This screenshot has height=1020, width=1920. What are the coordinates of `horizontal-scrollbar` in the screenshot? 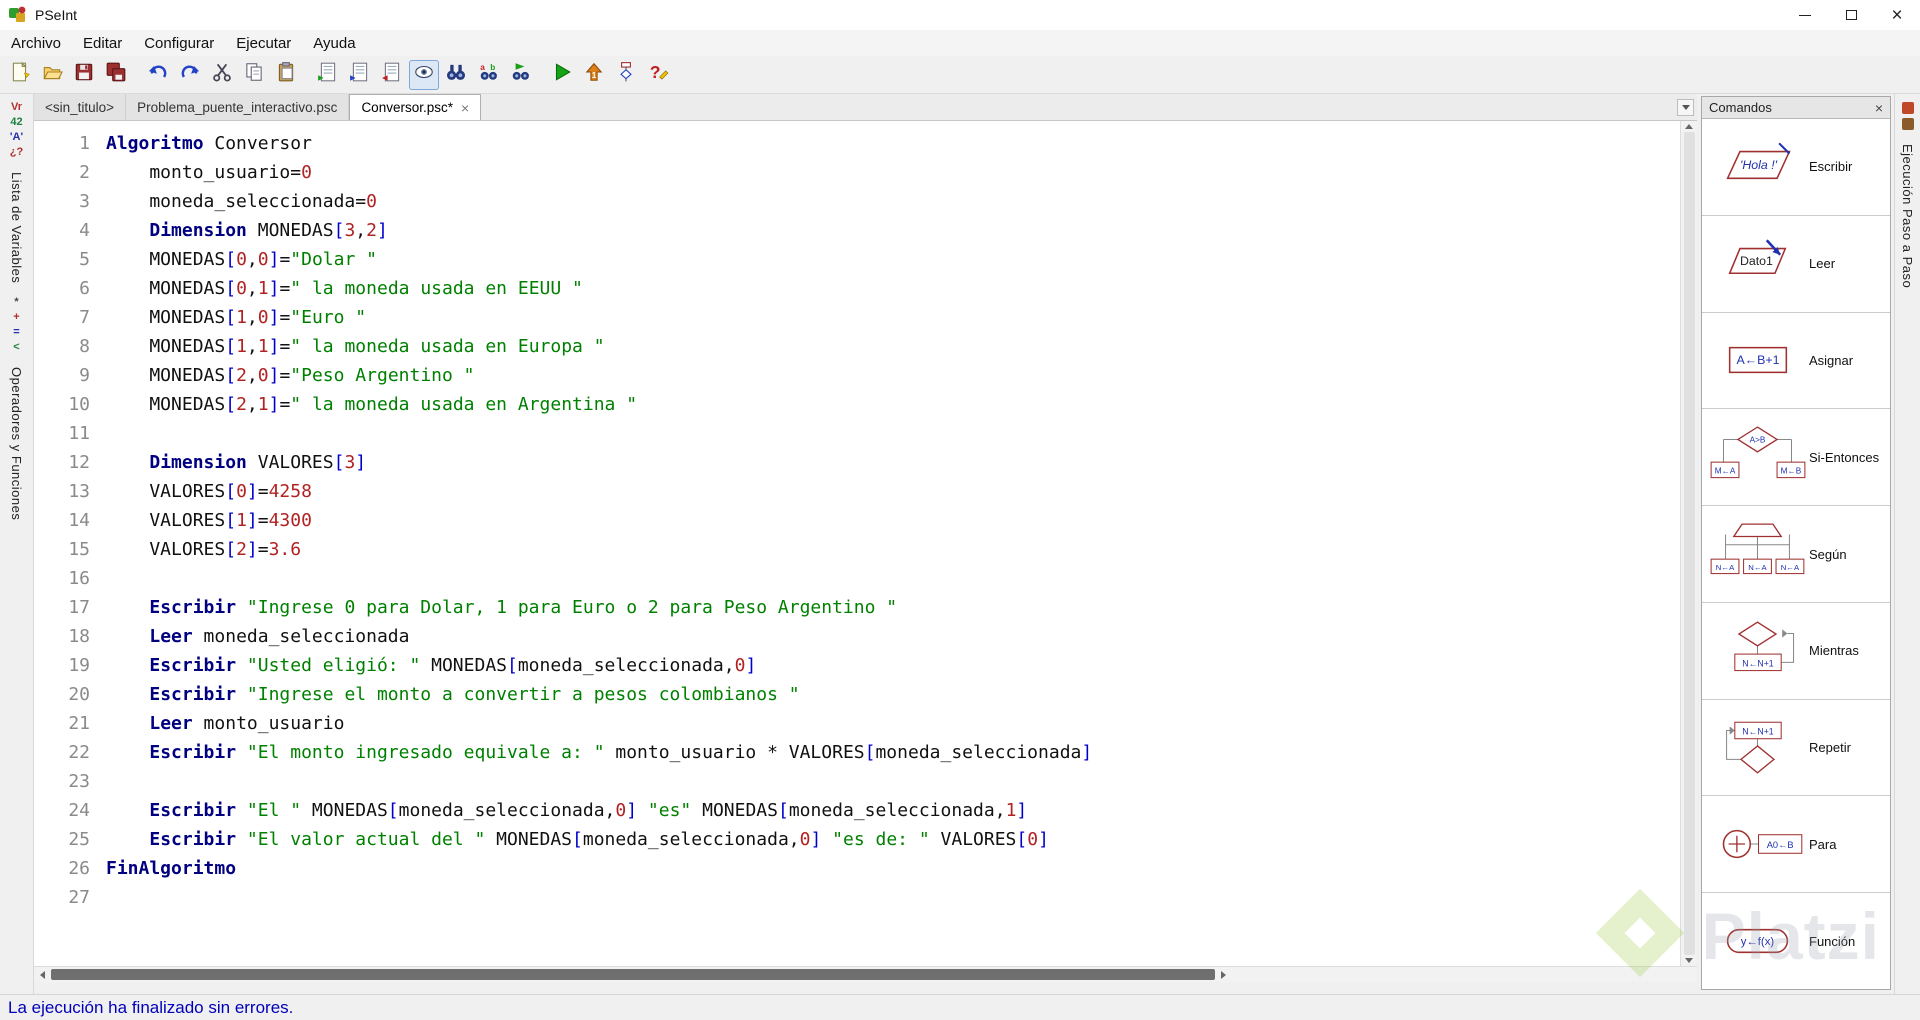 It's located at (865, 974).